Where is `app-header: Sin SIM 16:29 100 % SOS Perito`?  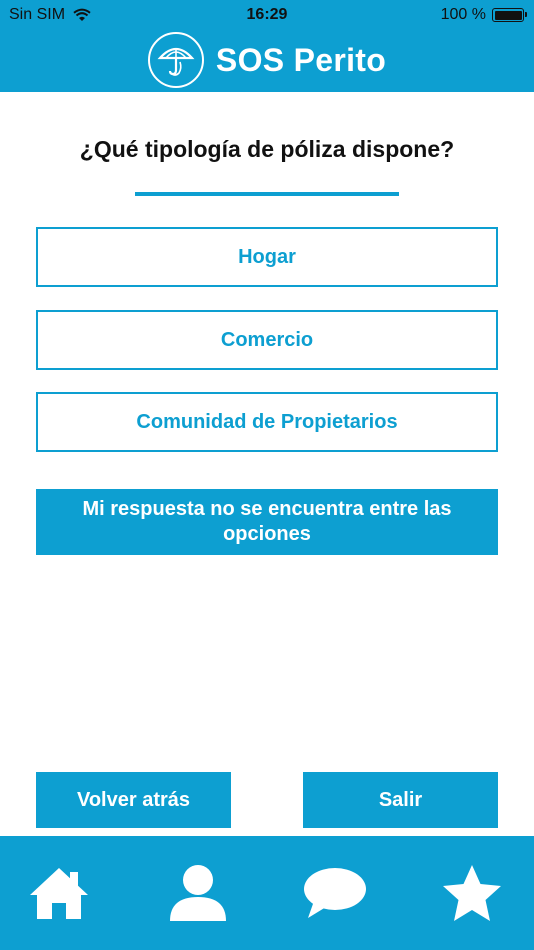
app-header: Sin SIM 16:29 100 % SOS Perito is located at coordinates (267, 46).